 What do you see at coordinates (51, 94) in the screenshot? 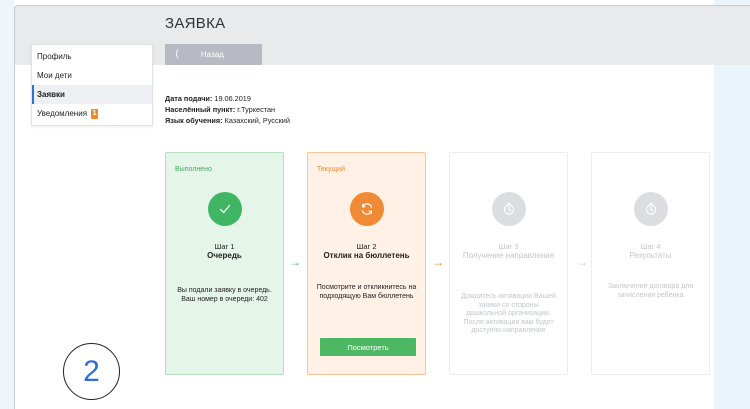
I see `sidebar-item-label: Заявки` at bounding box center [51, 94].